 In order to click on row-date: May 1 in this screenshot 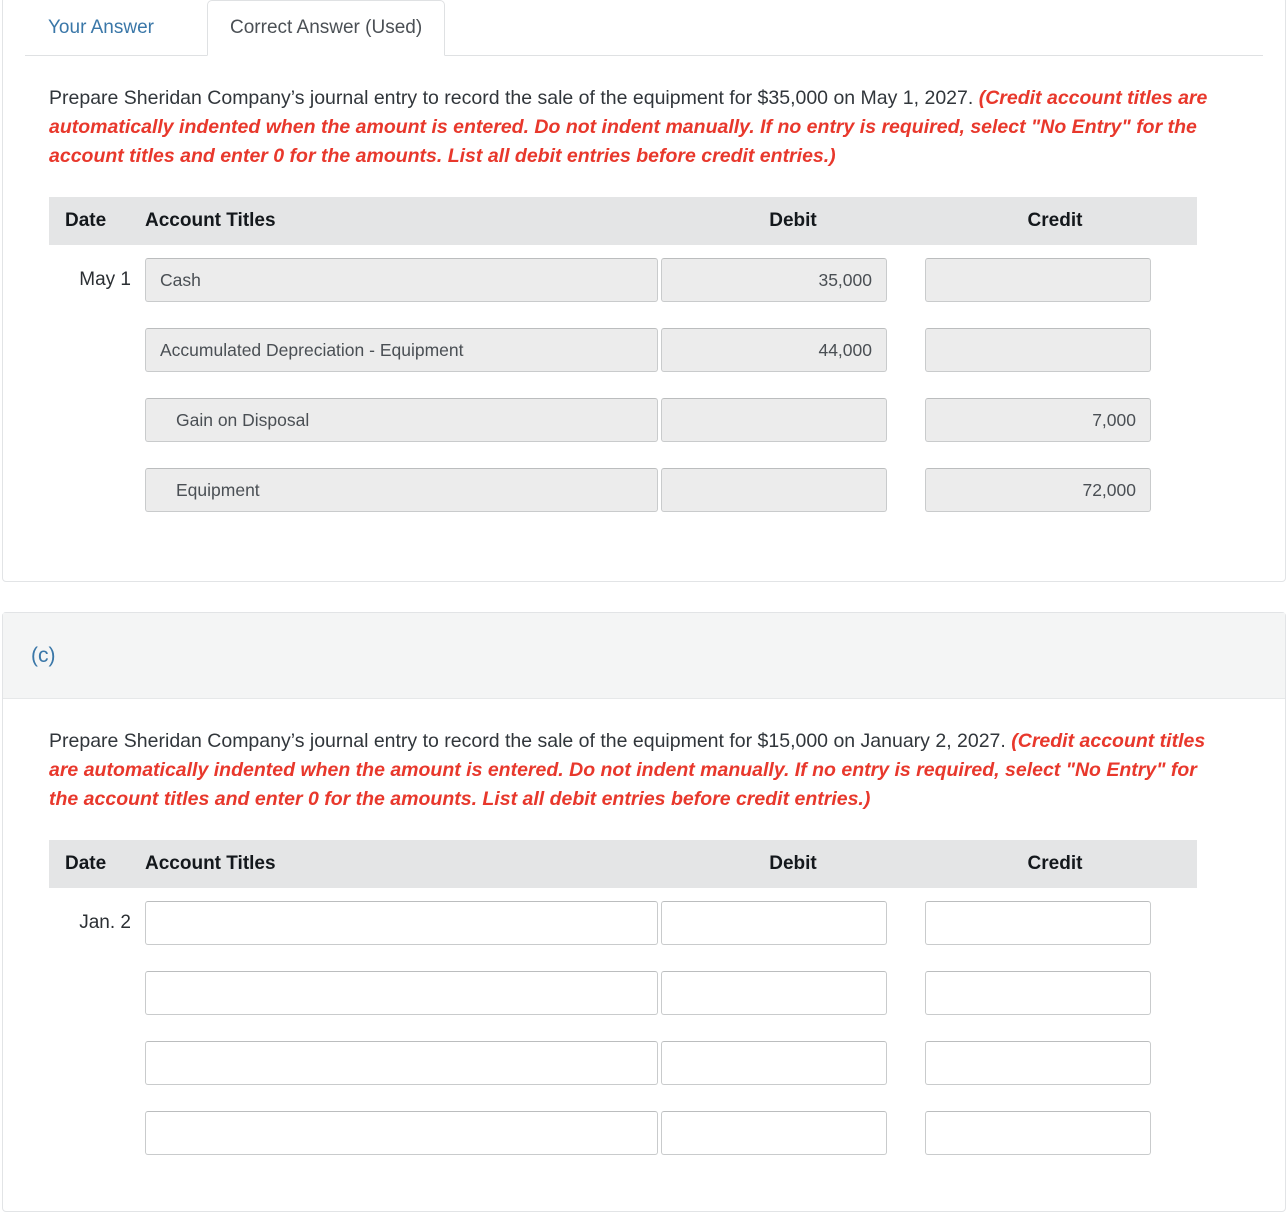, I will do `click(105, 279)`.